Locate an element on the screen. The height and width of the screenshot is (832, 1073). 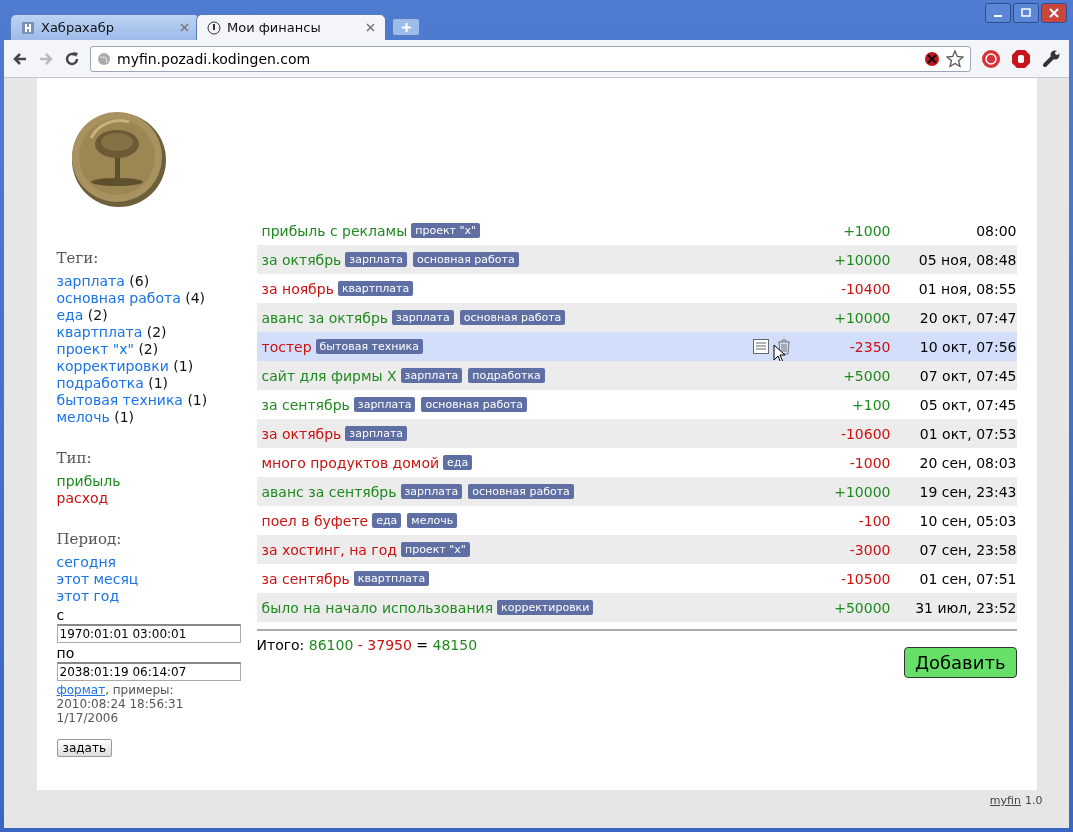
format-hint: формат, примеры: is located at coordinates (115, 690).